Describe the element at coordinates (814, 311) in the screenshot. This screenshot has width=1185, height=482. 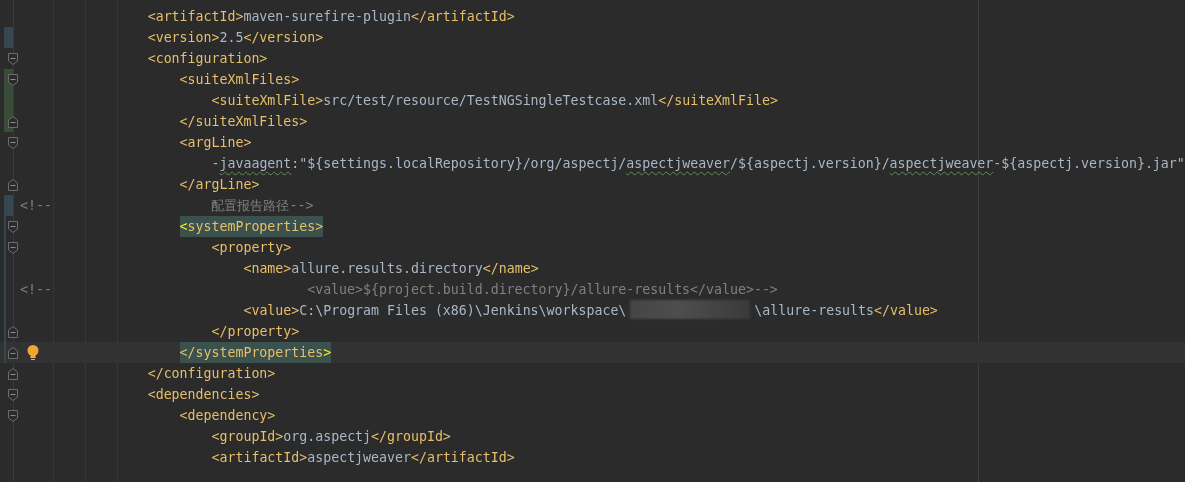
I see `code-text: \allure-results` at that location.